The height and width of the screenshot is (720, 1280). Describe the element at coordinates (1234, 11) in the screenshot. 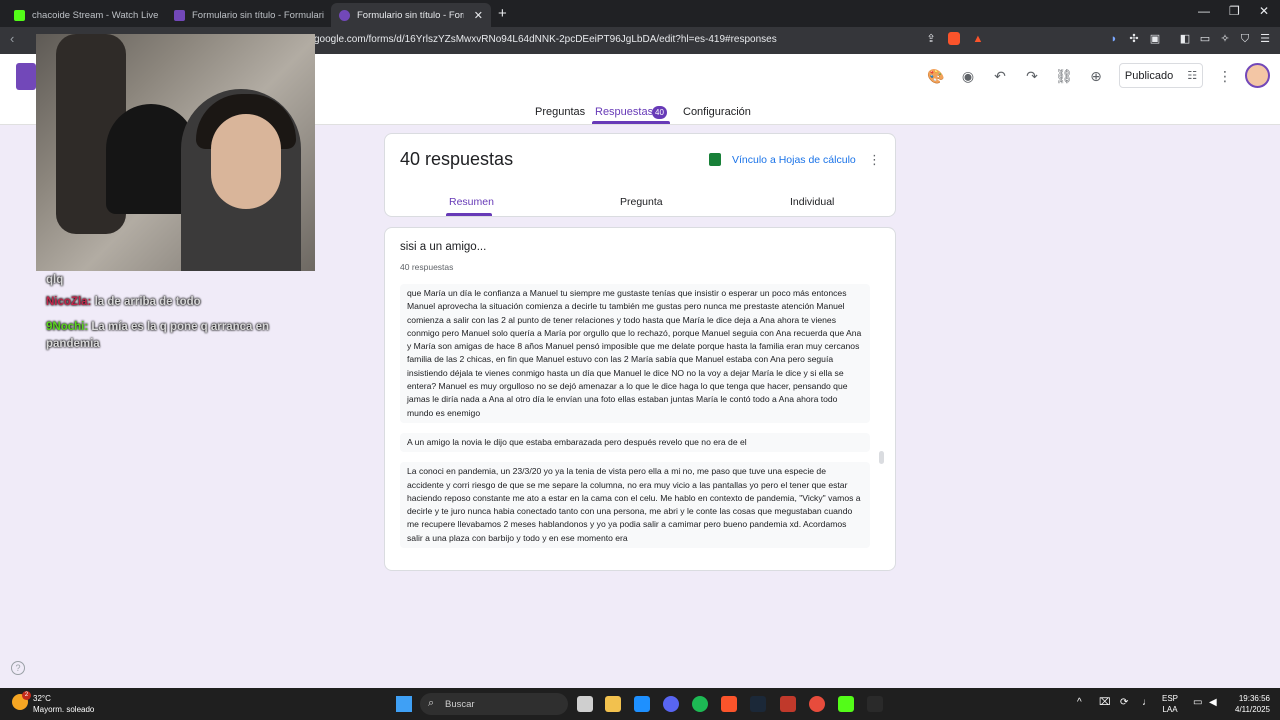

I see `maximize-icon: ❐` at that location.